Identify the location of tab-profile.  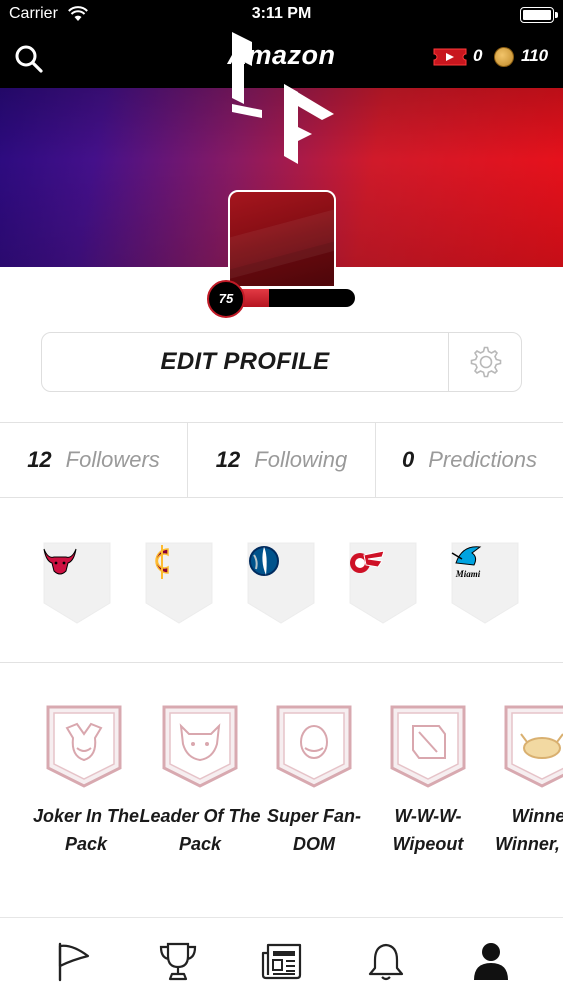
(491, 961).